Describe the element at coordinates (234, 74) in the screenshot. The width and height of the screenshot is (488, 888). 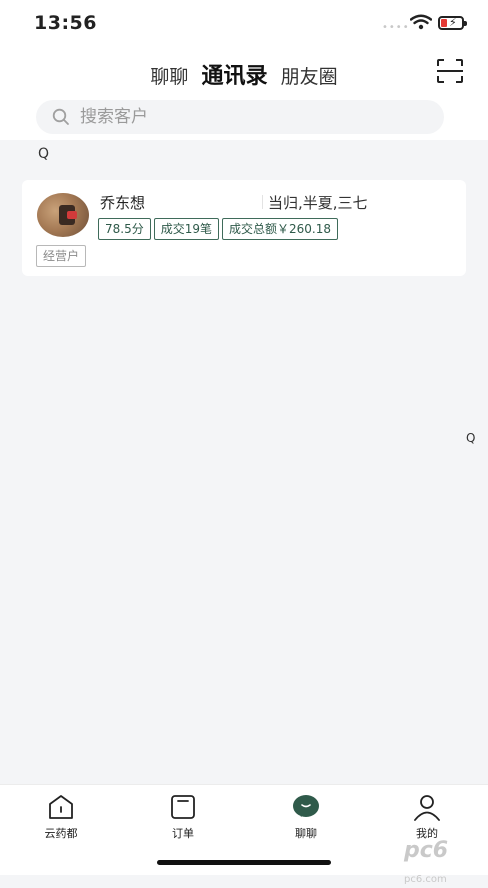
I see `tab-contacts: 通讯录` at that location.